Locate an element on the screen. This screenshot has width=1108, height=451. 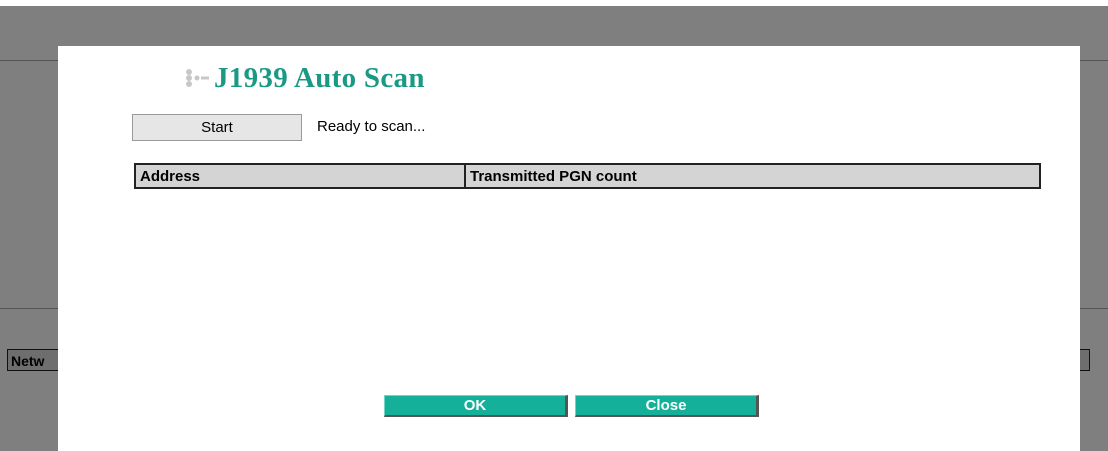
column-header-address: Address is located at coordinates (300, 176).